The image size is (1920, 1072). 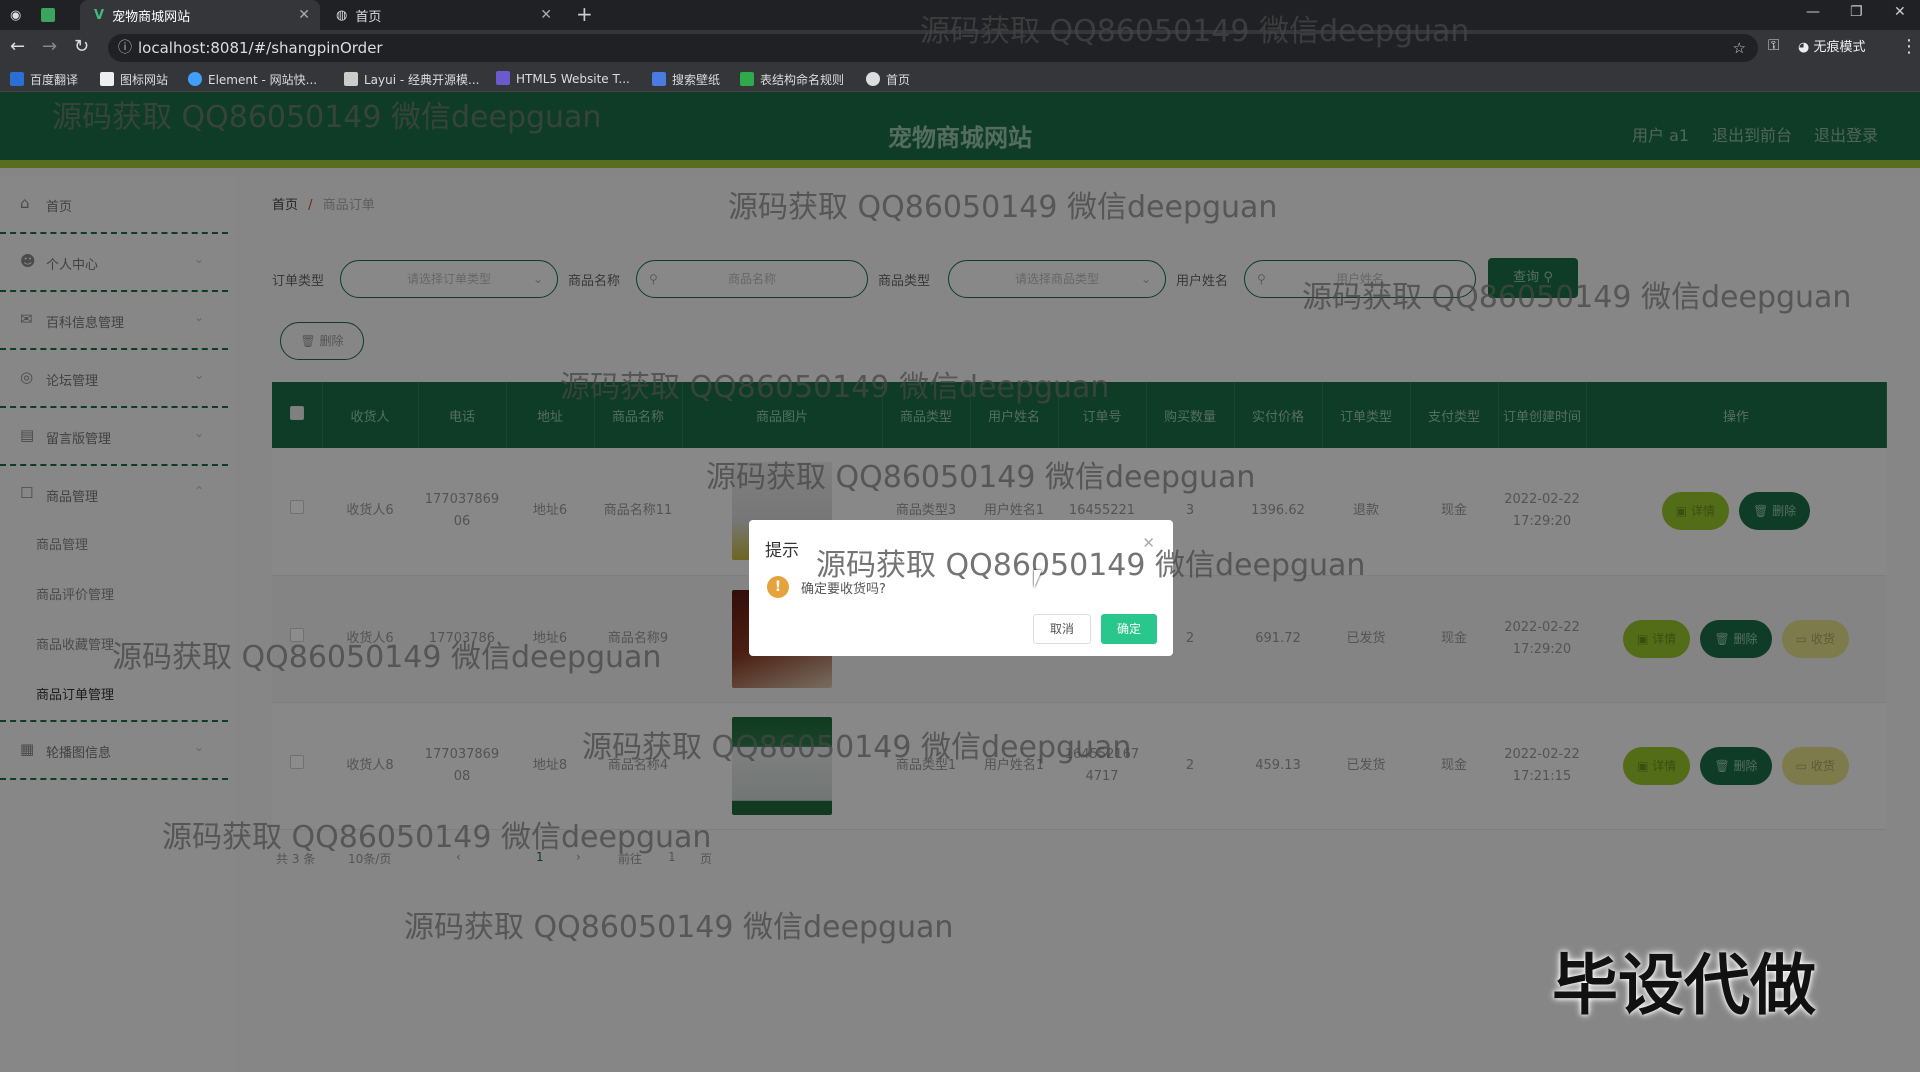 I want to click on key-icon: ⚿, so click(x=1773, y=45).